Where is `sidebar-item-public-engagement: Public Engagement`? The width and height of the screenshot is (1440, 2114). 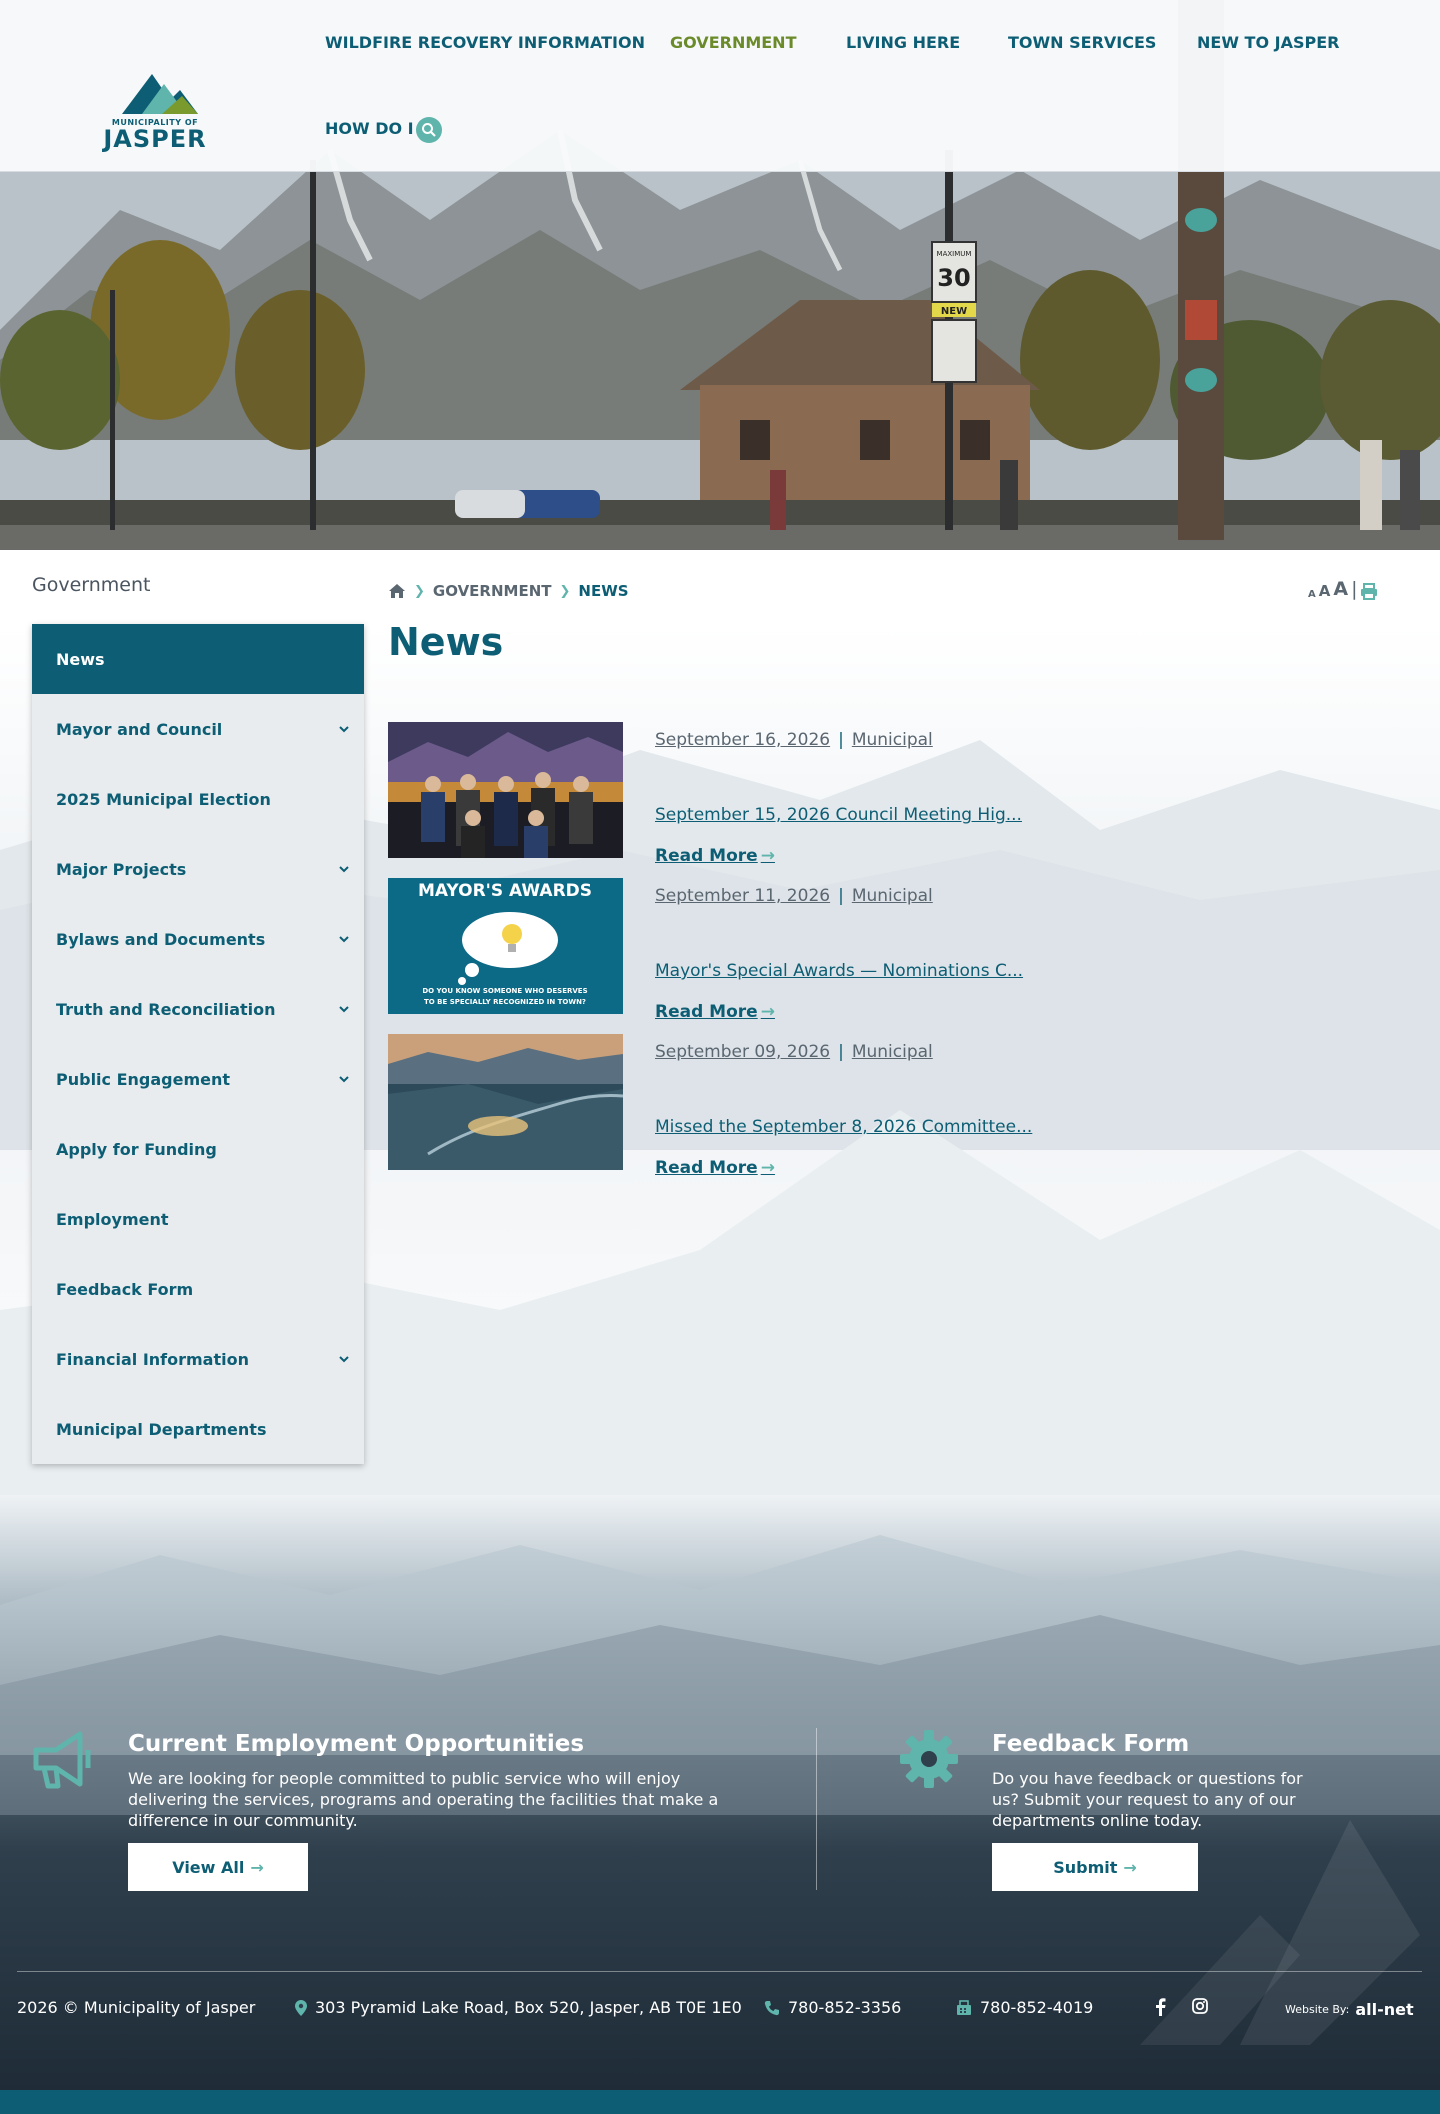 sidebar-item-public-engagement: Public Engagement is located at coordinates (198, 1079).